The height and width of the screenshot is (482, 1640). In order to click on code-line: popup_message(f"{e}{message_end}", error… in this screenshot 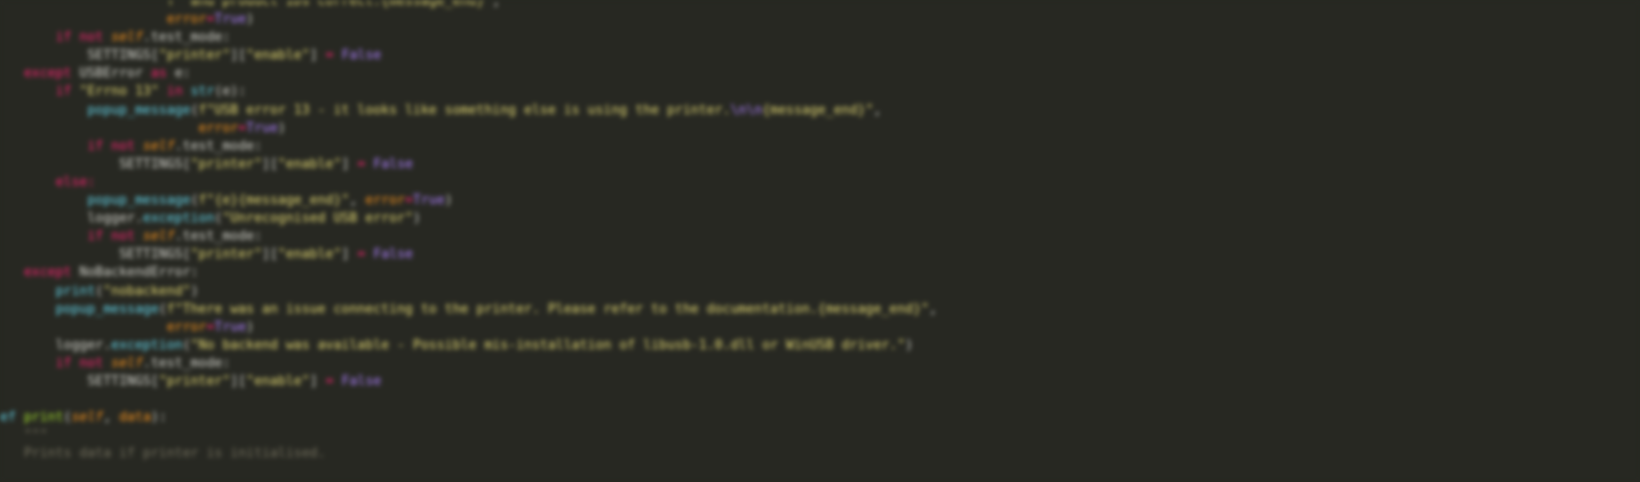, I will do `click(468, 201)`.